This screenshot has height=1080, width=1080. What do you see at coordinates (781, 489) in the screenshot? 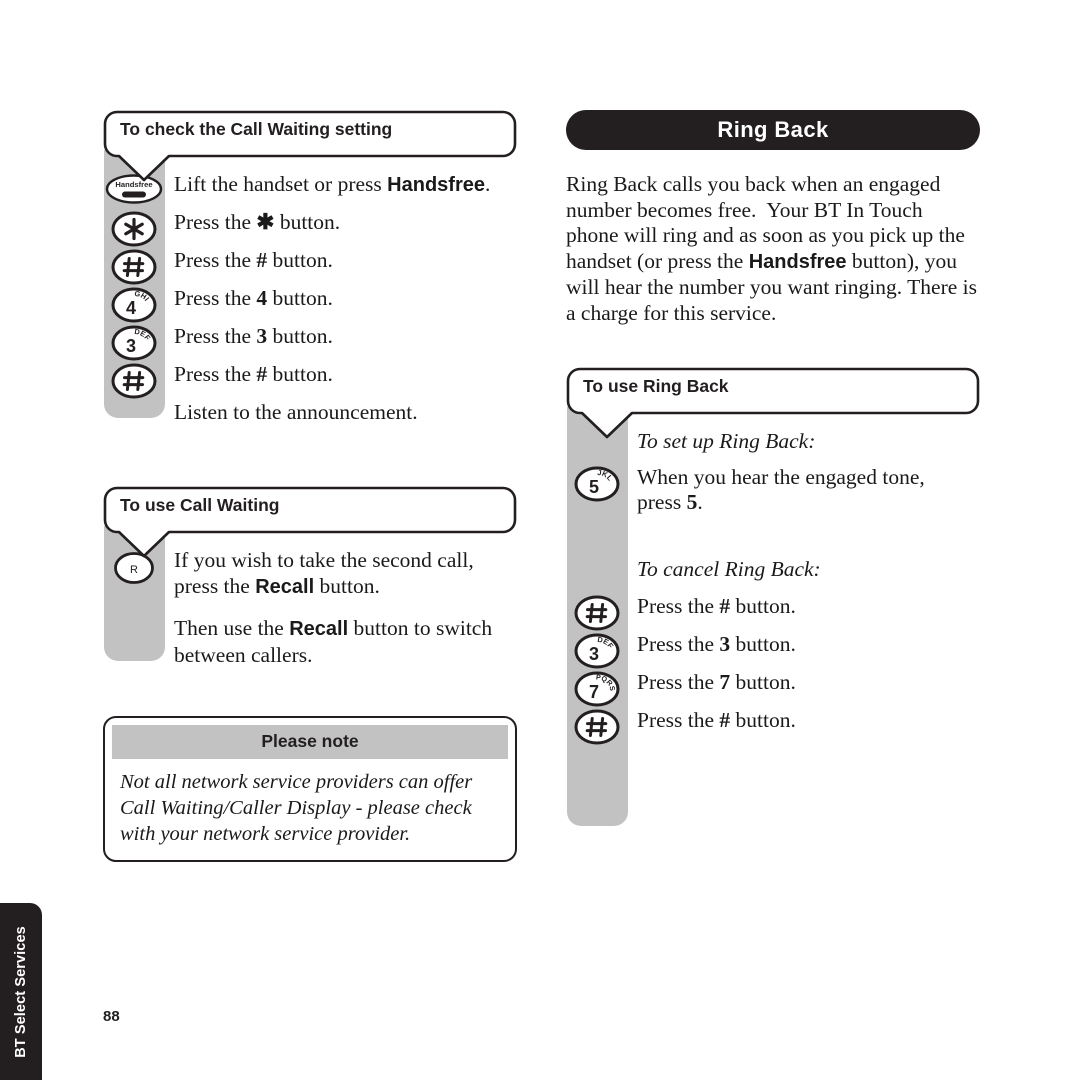
I see `step-text: When you hear the engaged tone, press 5.` at bounding box center [781, 489].